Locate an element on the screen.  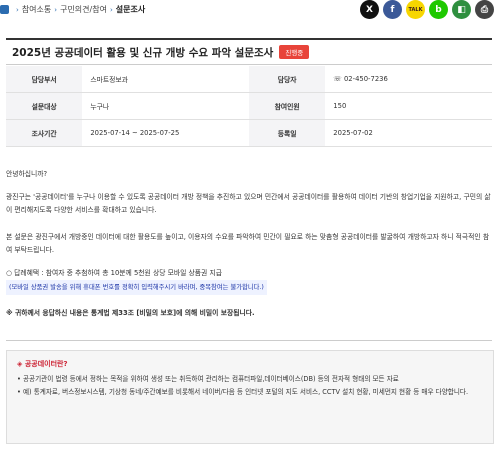
breadcrumb-item-opinion: 구민의견/참여 is located at coordinates (83, 9).